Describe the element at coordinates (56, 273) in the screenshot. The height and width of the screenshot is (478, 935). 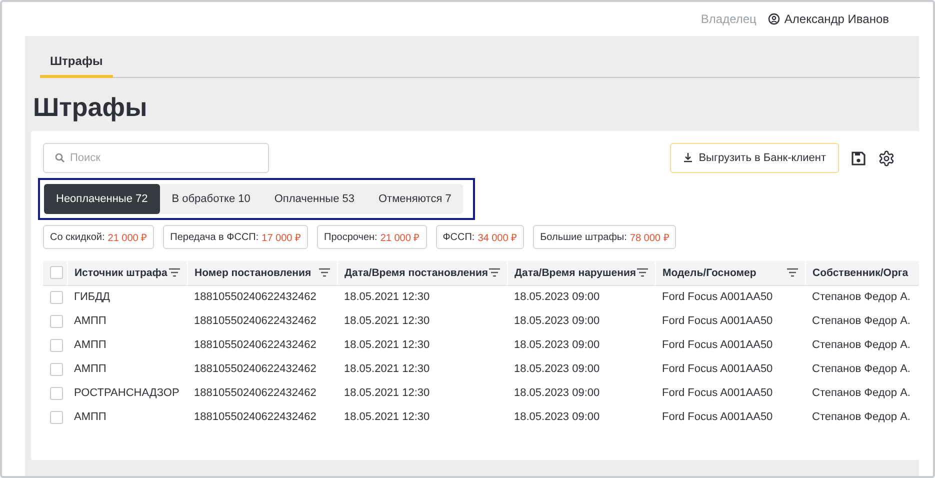
I see `select-all-checkbox` at that location.